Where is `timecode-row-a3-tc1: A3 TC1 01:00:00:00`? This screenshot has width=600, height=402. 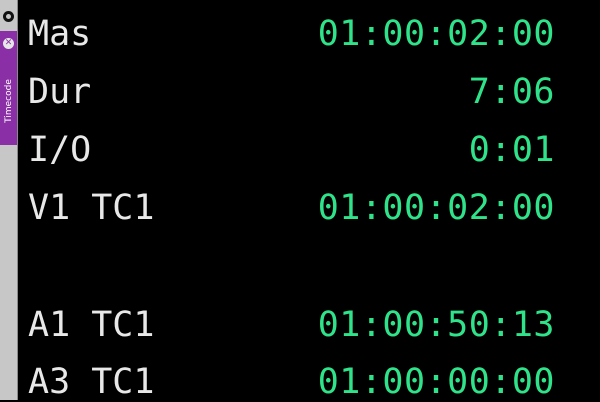 timecode-row-a3-tc1: A3 TC1 01:00:00:00 is located at coordinates (291, 382).